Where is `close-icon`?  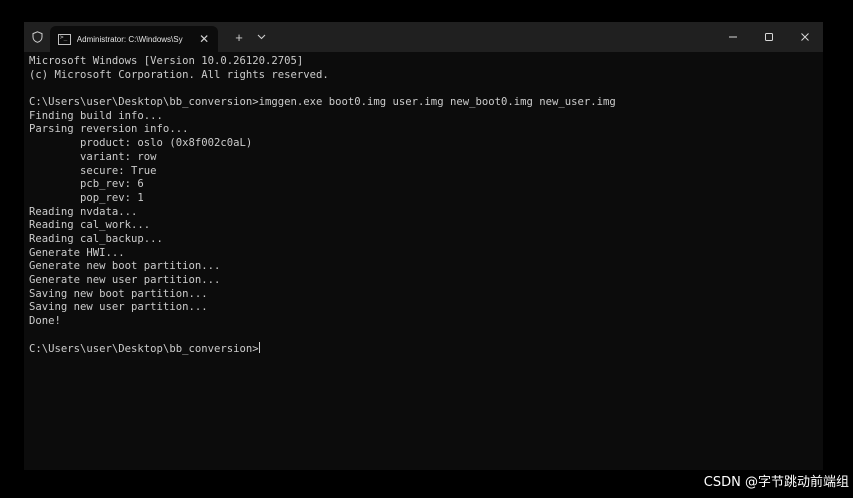 close-icon is located at coordinates (805, 37).